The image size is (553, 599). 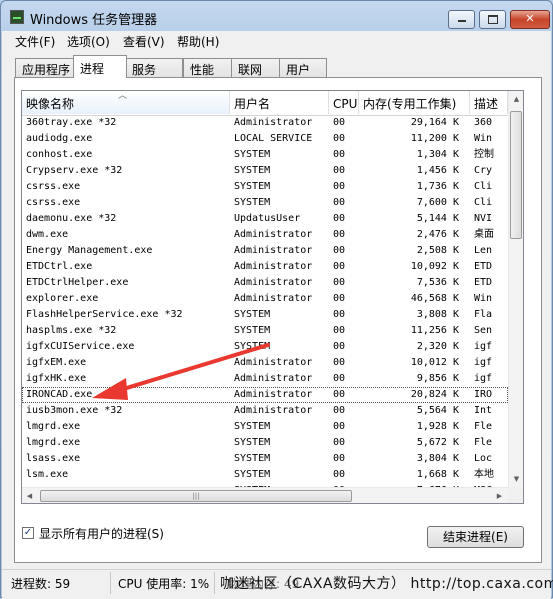 What do you see at coordinates (344, 102) in the screenshot?
I see `column-cpu: CPU` at bounding box center [344, 102].